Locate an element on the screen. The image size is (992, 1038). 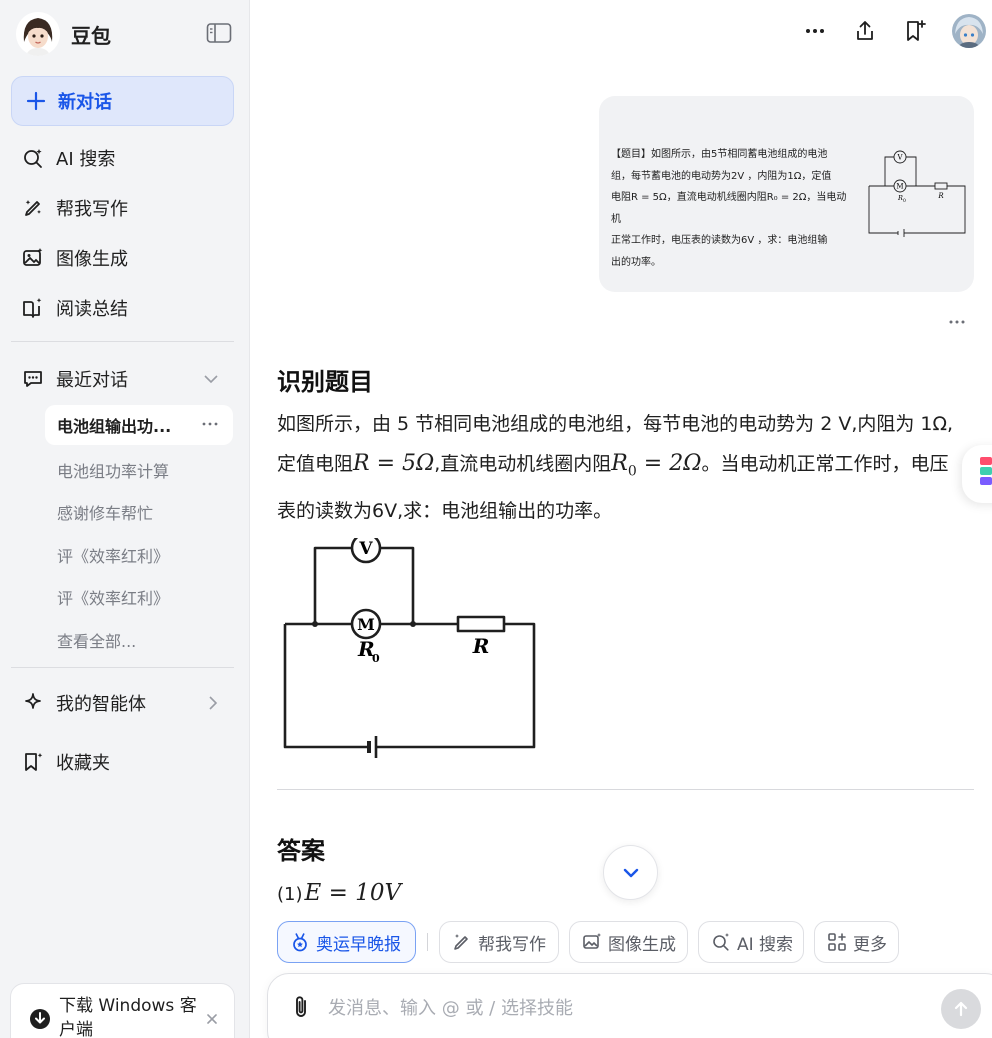
conversation-item: 感谢修车帮忙 is located at coordinates (105, 512).